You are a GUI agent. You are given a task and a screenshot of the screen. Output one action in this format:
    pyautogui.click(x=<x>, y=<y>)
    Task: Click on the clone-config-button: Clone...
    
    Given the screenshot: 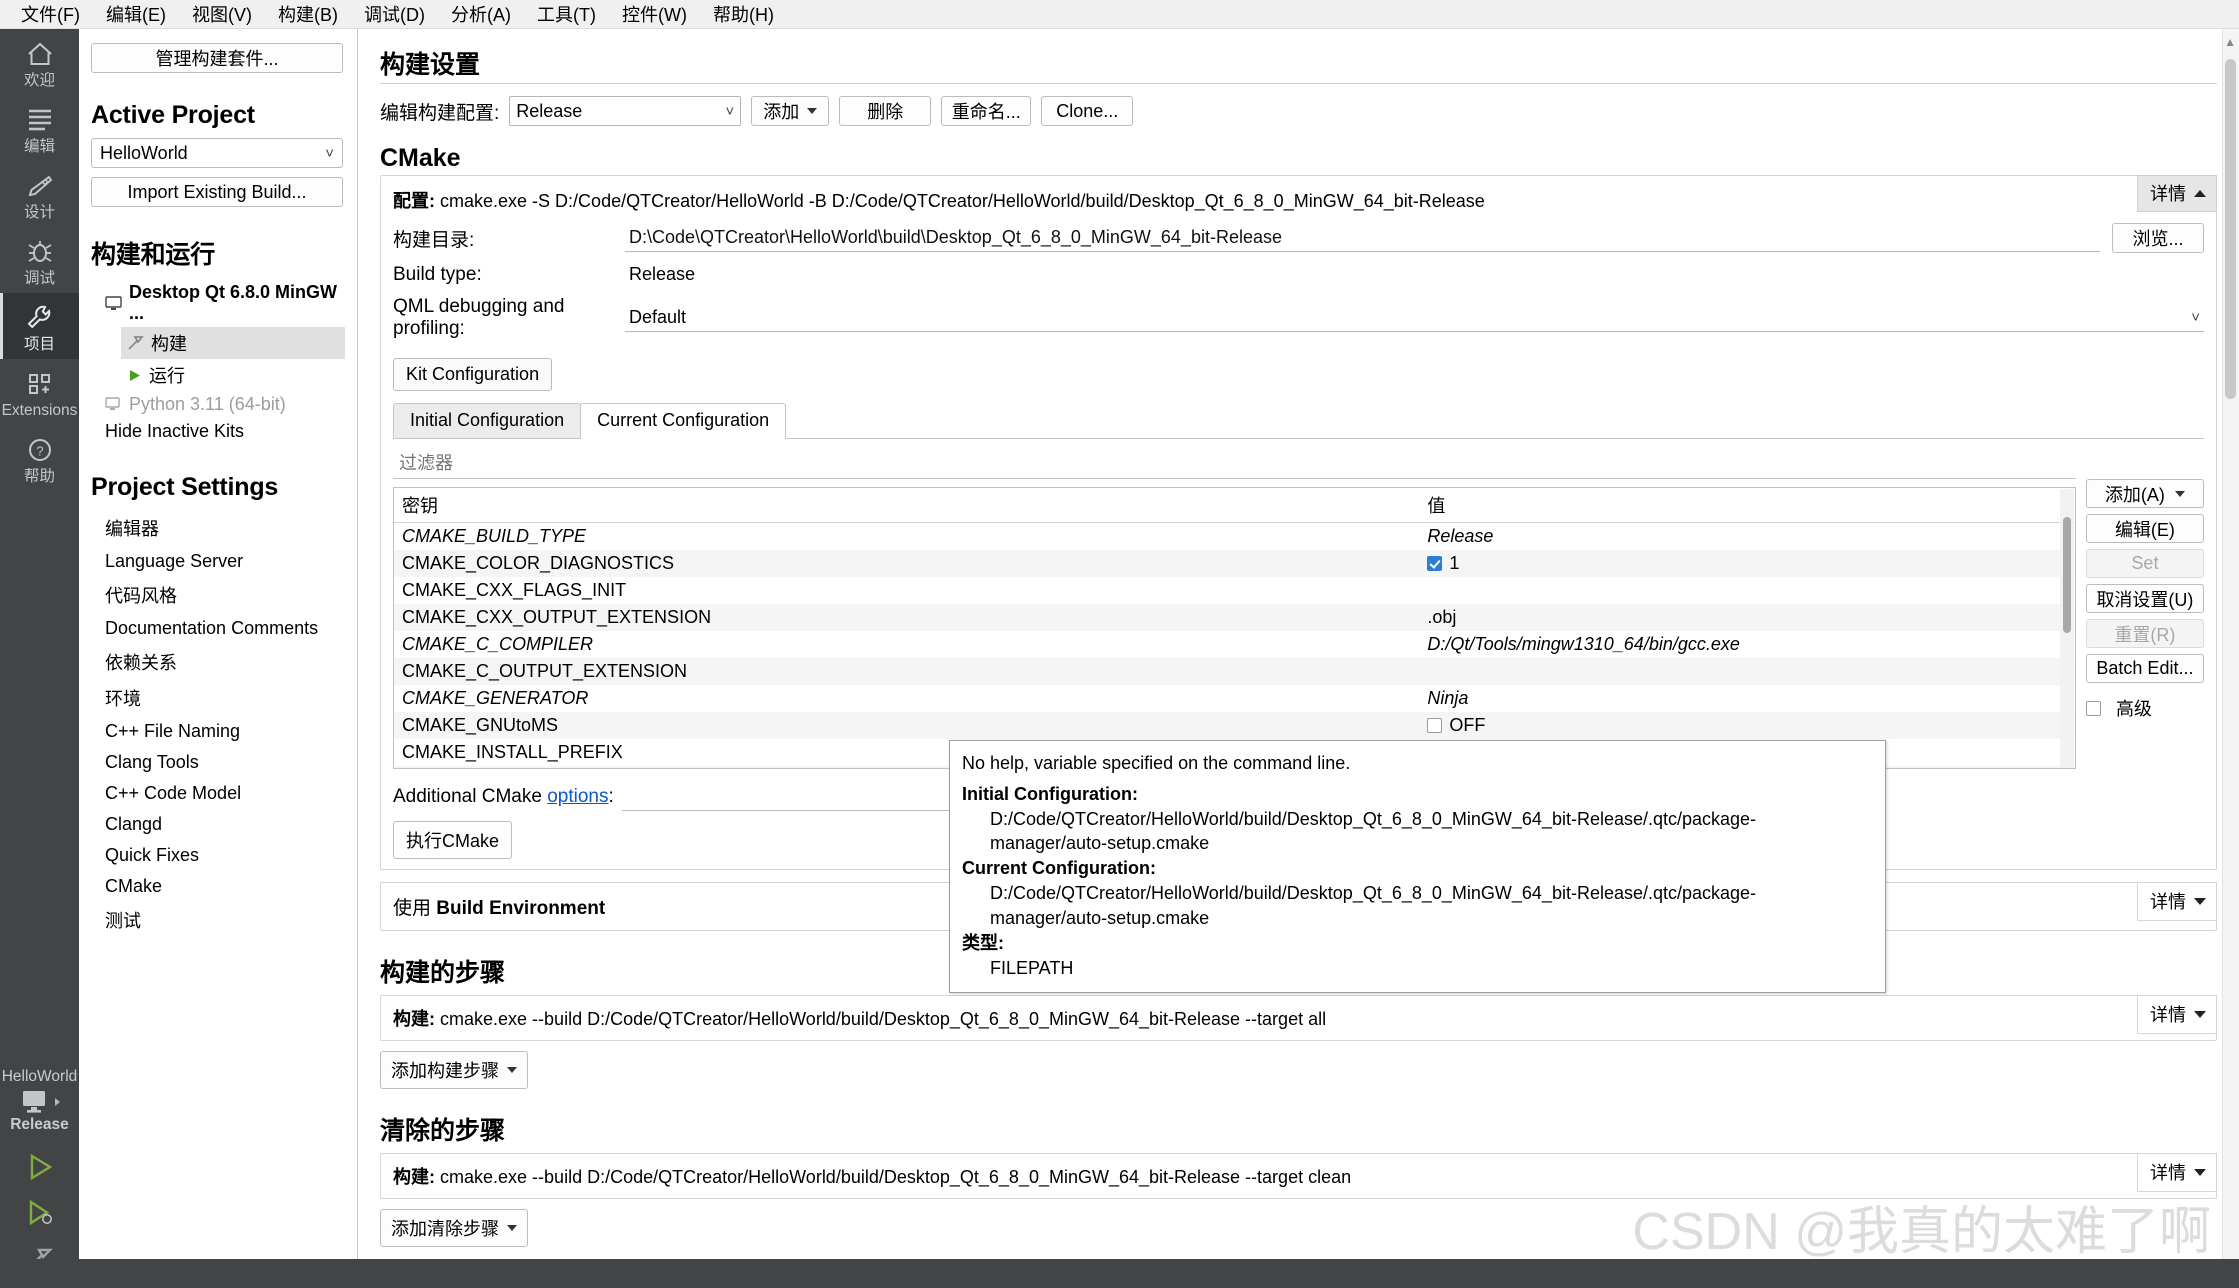 What is the action you would take?
    pyautogui.click(x=1087, y=111)
    